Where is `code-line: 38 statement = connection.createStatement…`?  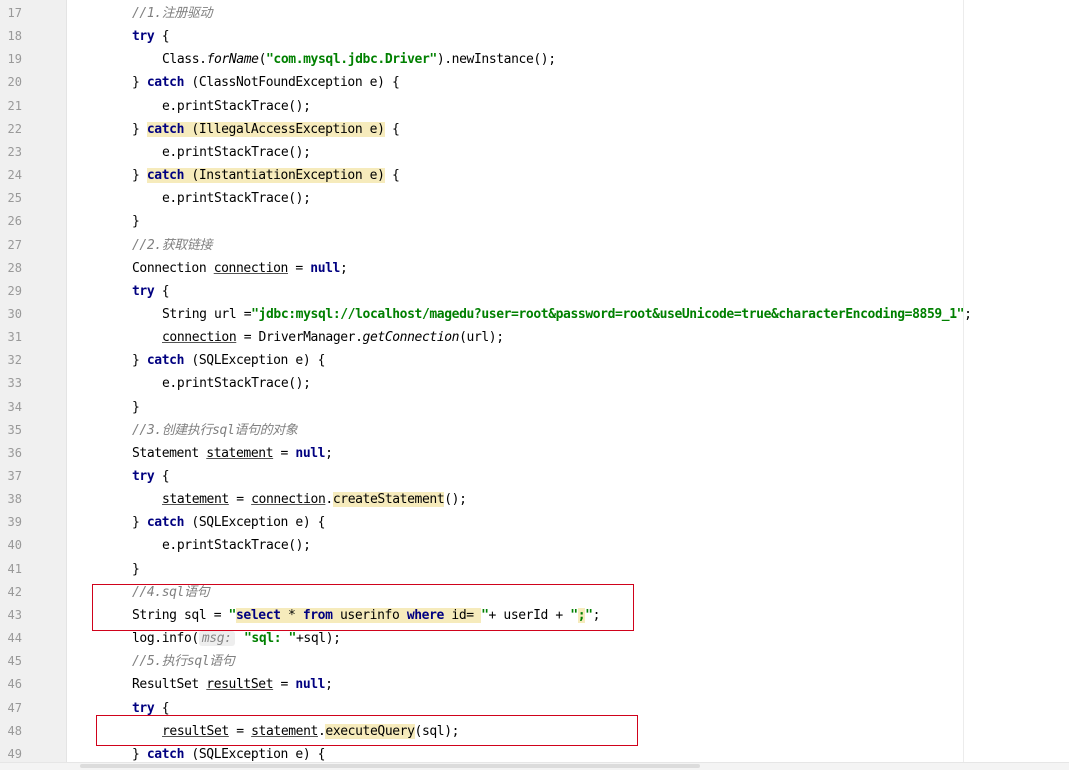 code-line: 38 statement = connection.createStatement… is located at coordinates (534, 499).